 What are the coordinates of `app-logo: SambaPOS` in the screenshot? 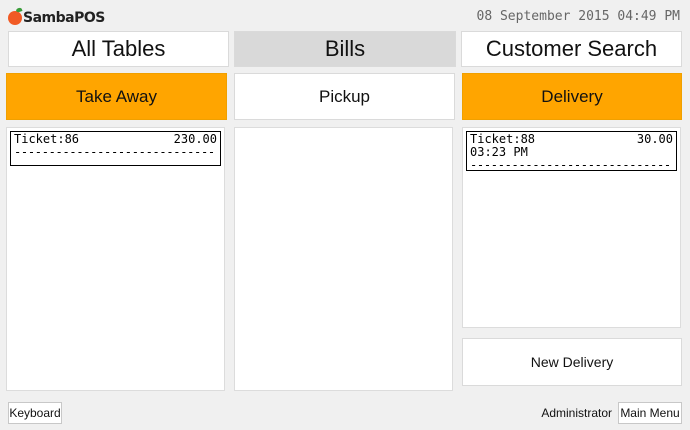 It's located at (56, 18).